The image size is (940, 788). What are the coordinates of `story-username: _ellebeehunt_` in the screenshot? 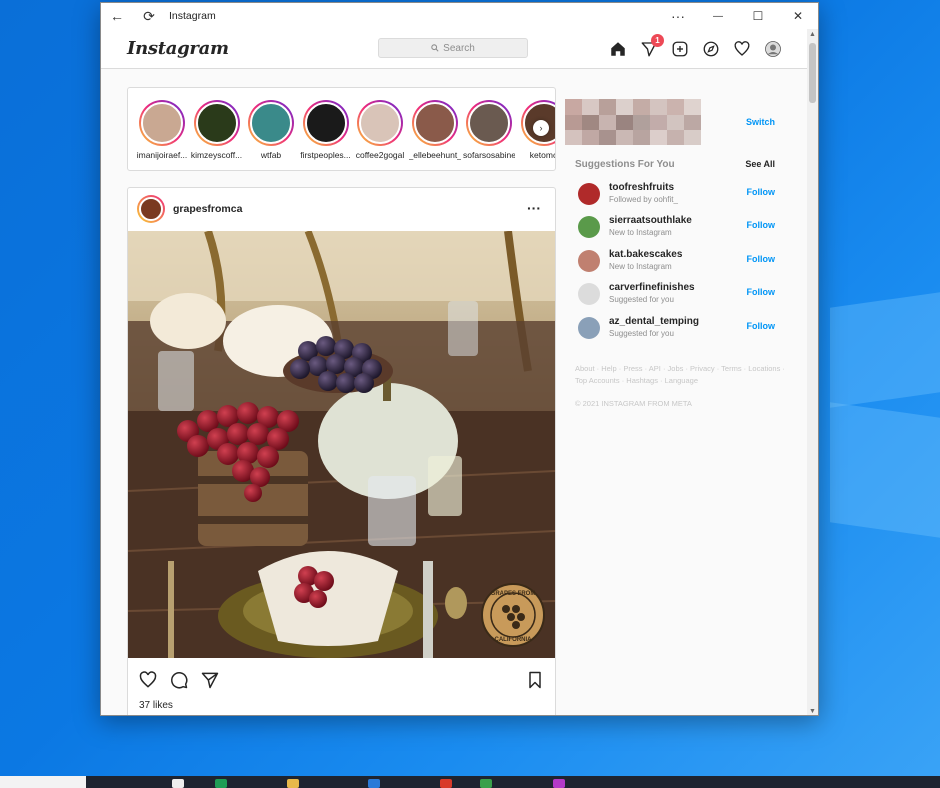 It's located at (434, 155).